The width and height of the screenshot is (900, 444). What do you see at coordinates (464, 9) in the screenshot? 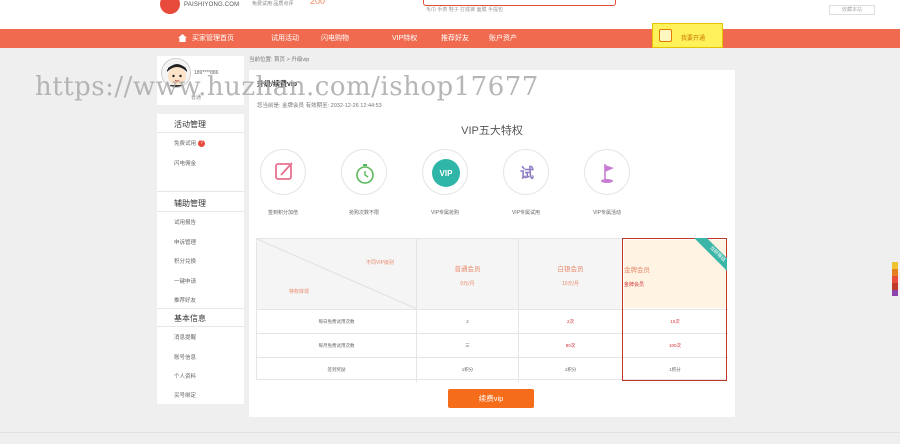
I see `hot-words: 毛巾 手表 鞋子 打底裤 面膜 手提包` at bounding box center [464, 9].